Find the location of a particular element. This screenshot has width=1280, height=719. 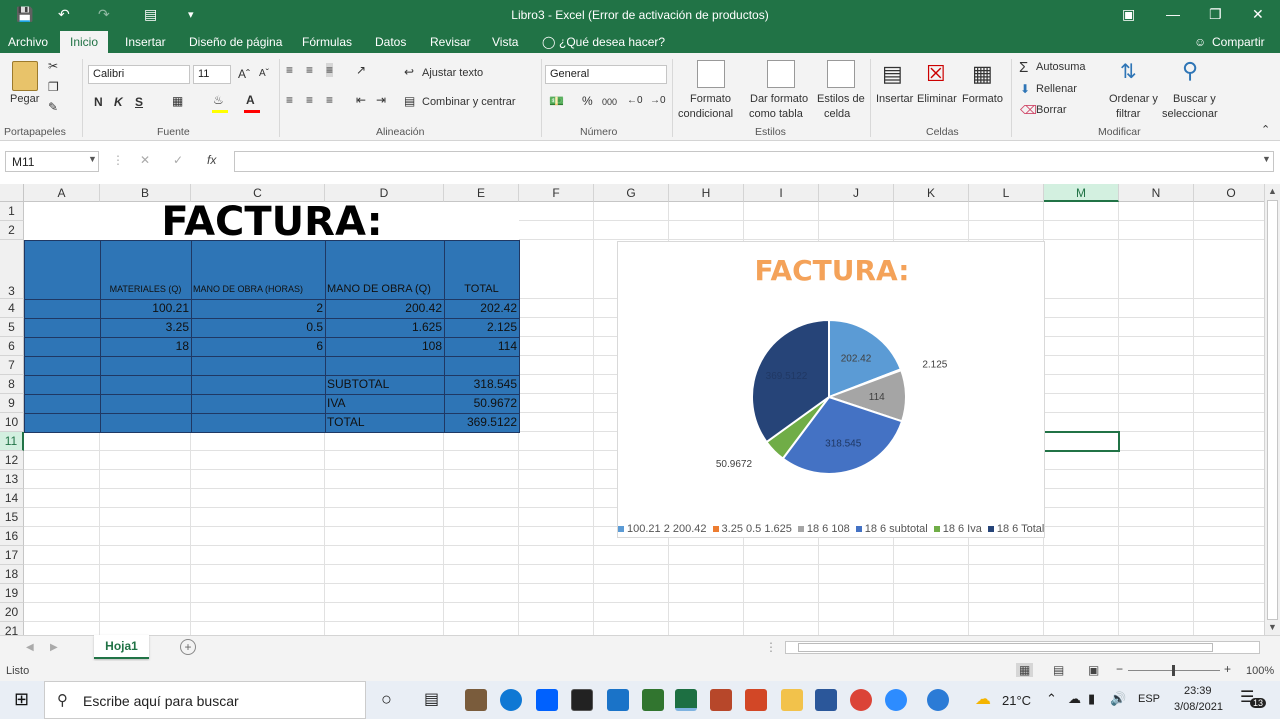

row-header: 6 is located at coordinates (12, 346).